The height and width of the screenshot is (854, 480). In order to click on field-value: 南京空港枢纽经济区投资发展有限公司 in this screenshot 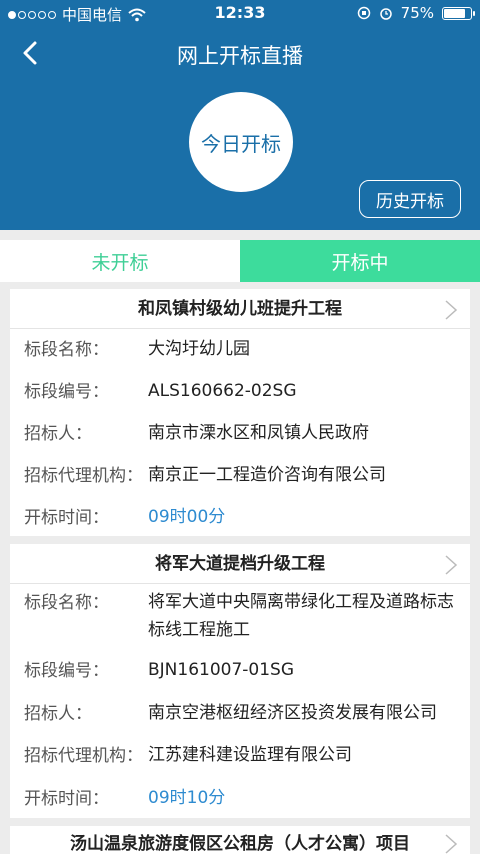, I will do `click(292, 713)`.